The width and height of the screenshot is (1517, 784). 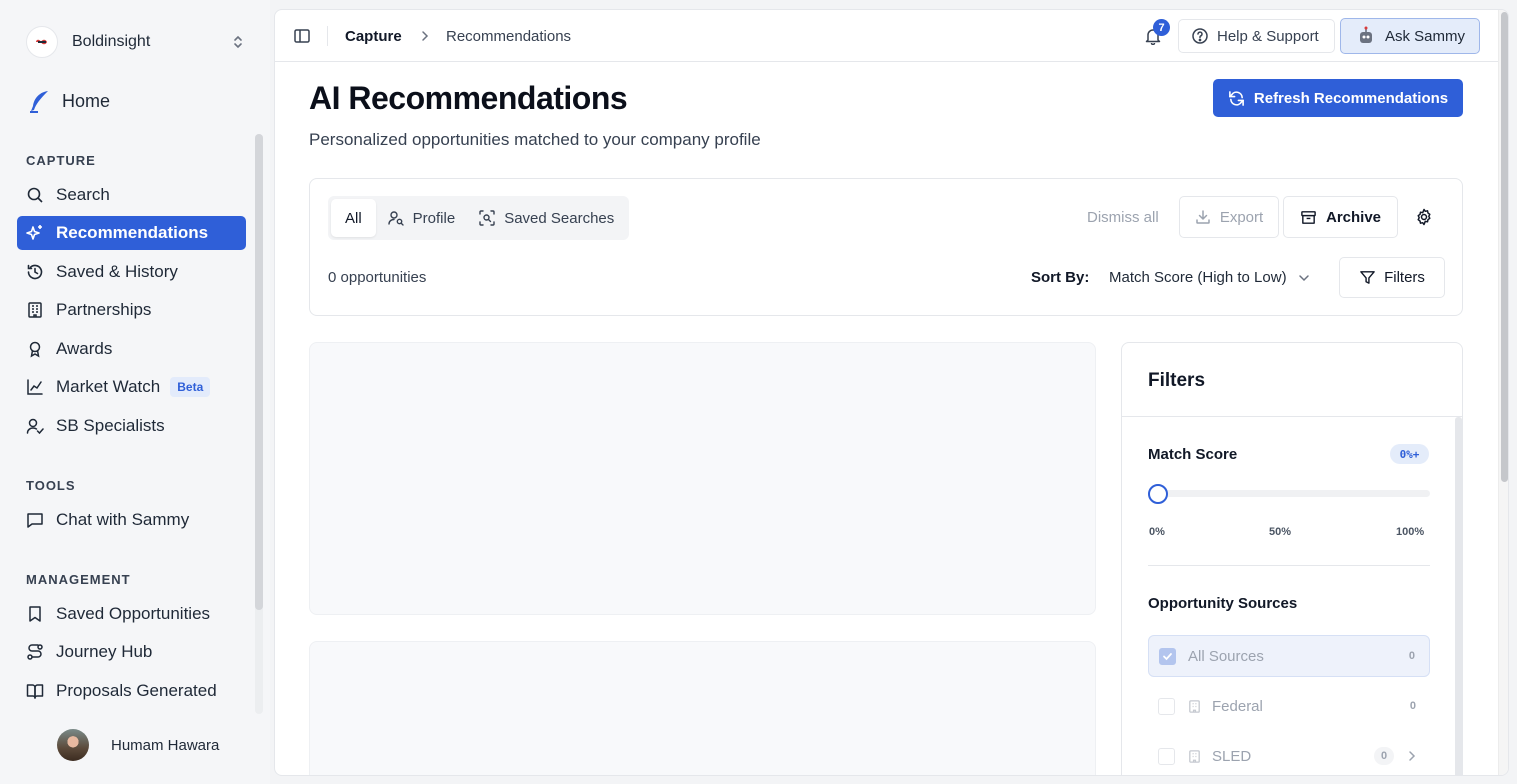 I want to click on breadcrumb-capture: Capture, so click(x=373, y=36).